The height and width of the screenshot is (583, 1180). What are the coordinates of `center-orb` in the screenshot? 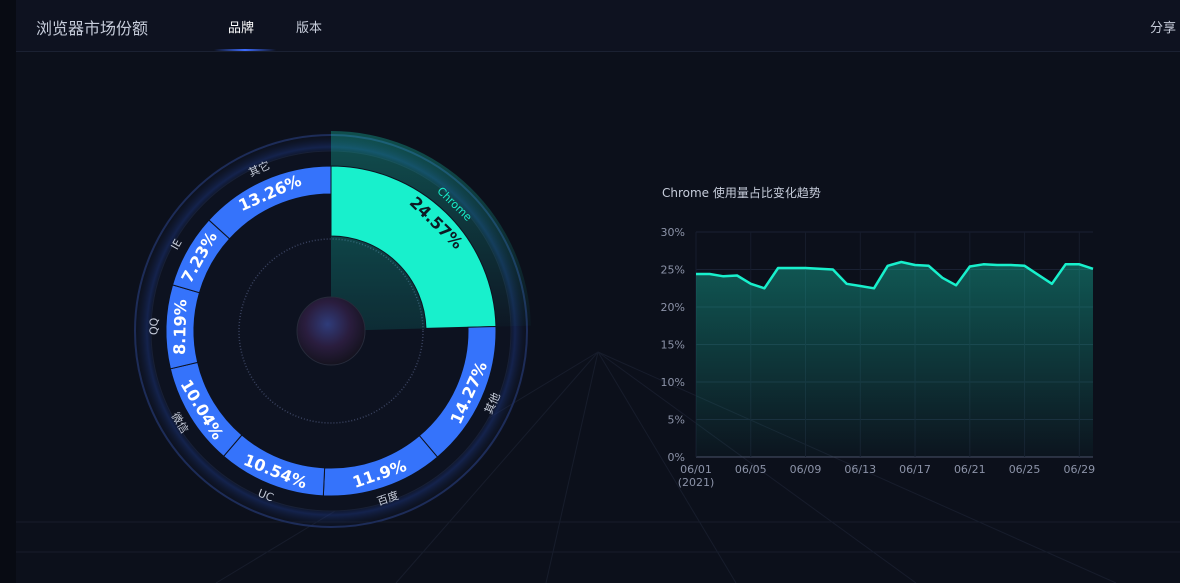 It's located at (331, 331).